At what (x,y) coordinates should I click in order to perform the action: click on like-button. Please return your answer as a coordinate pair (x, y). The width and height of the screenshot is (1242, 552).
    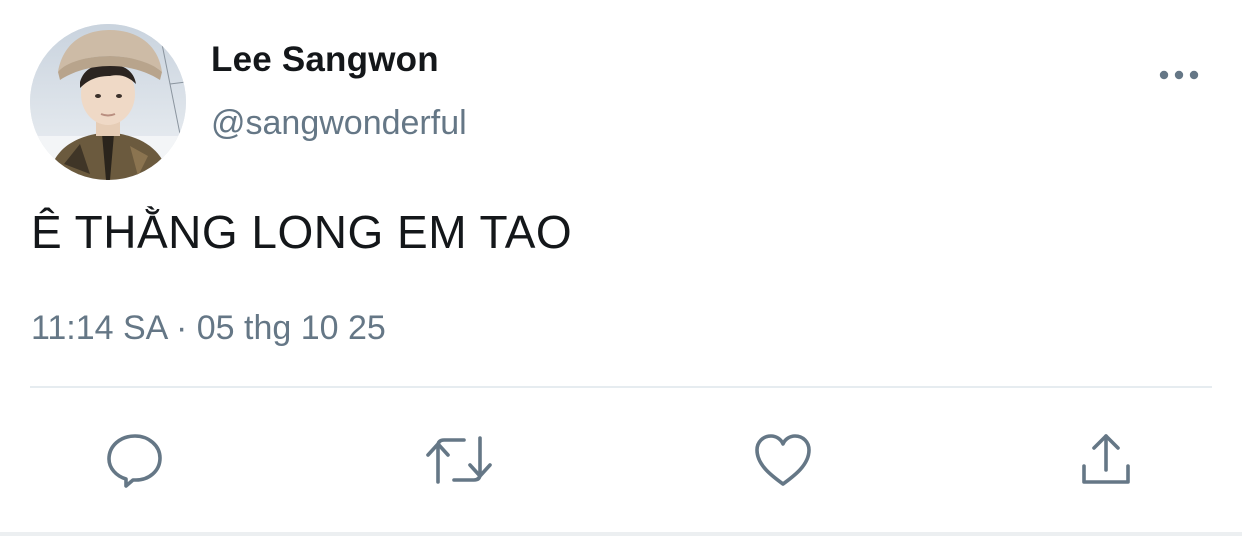
    Looking at the image, I should click on (784, 460).